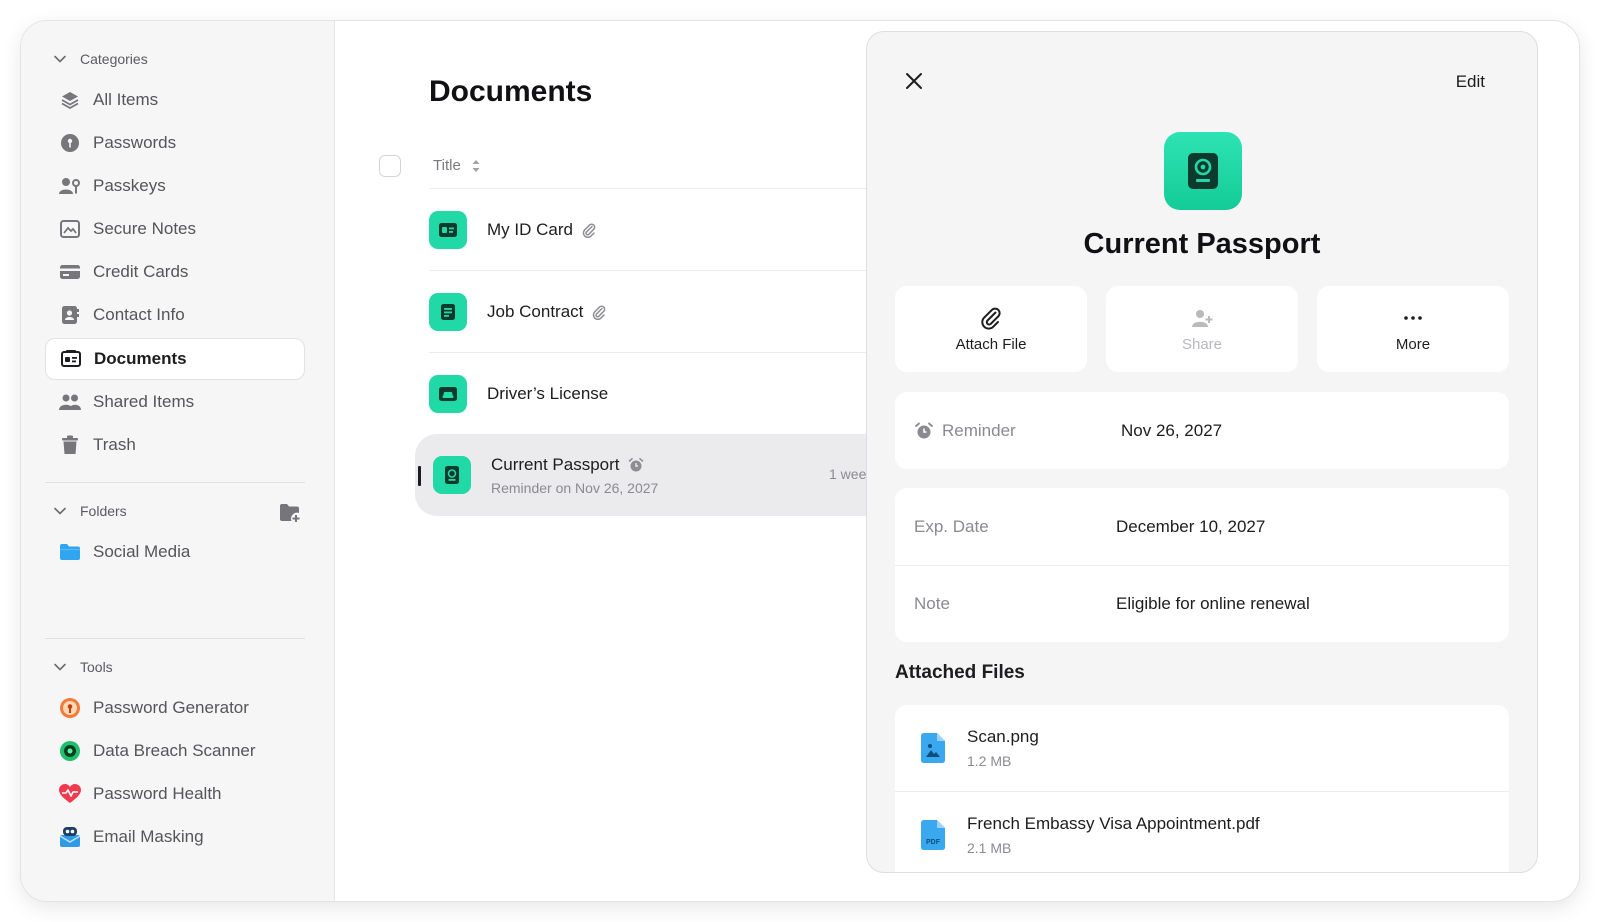  What do you see at coordinates (575, 487) in the screenshot?
I see `item-subtitle: Reminder on Nov 26, 2027` at bounding box center [575, 487].